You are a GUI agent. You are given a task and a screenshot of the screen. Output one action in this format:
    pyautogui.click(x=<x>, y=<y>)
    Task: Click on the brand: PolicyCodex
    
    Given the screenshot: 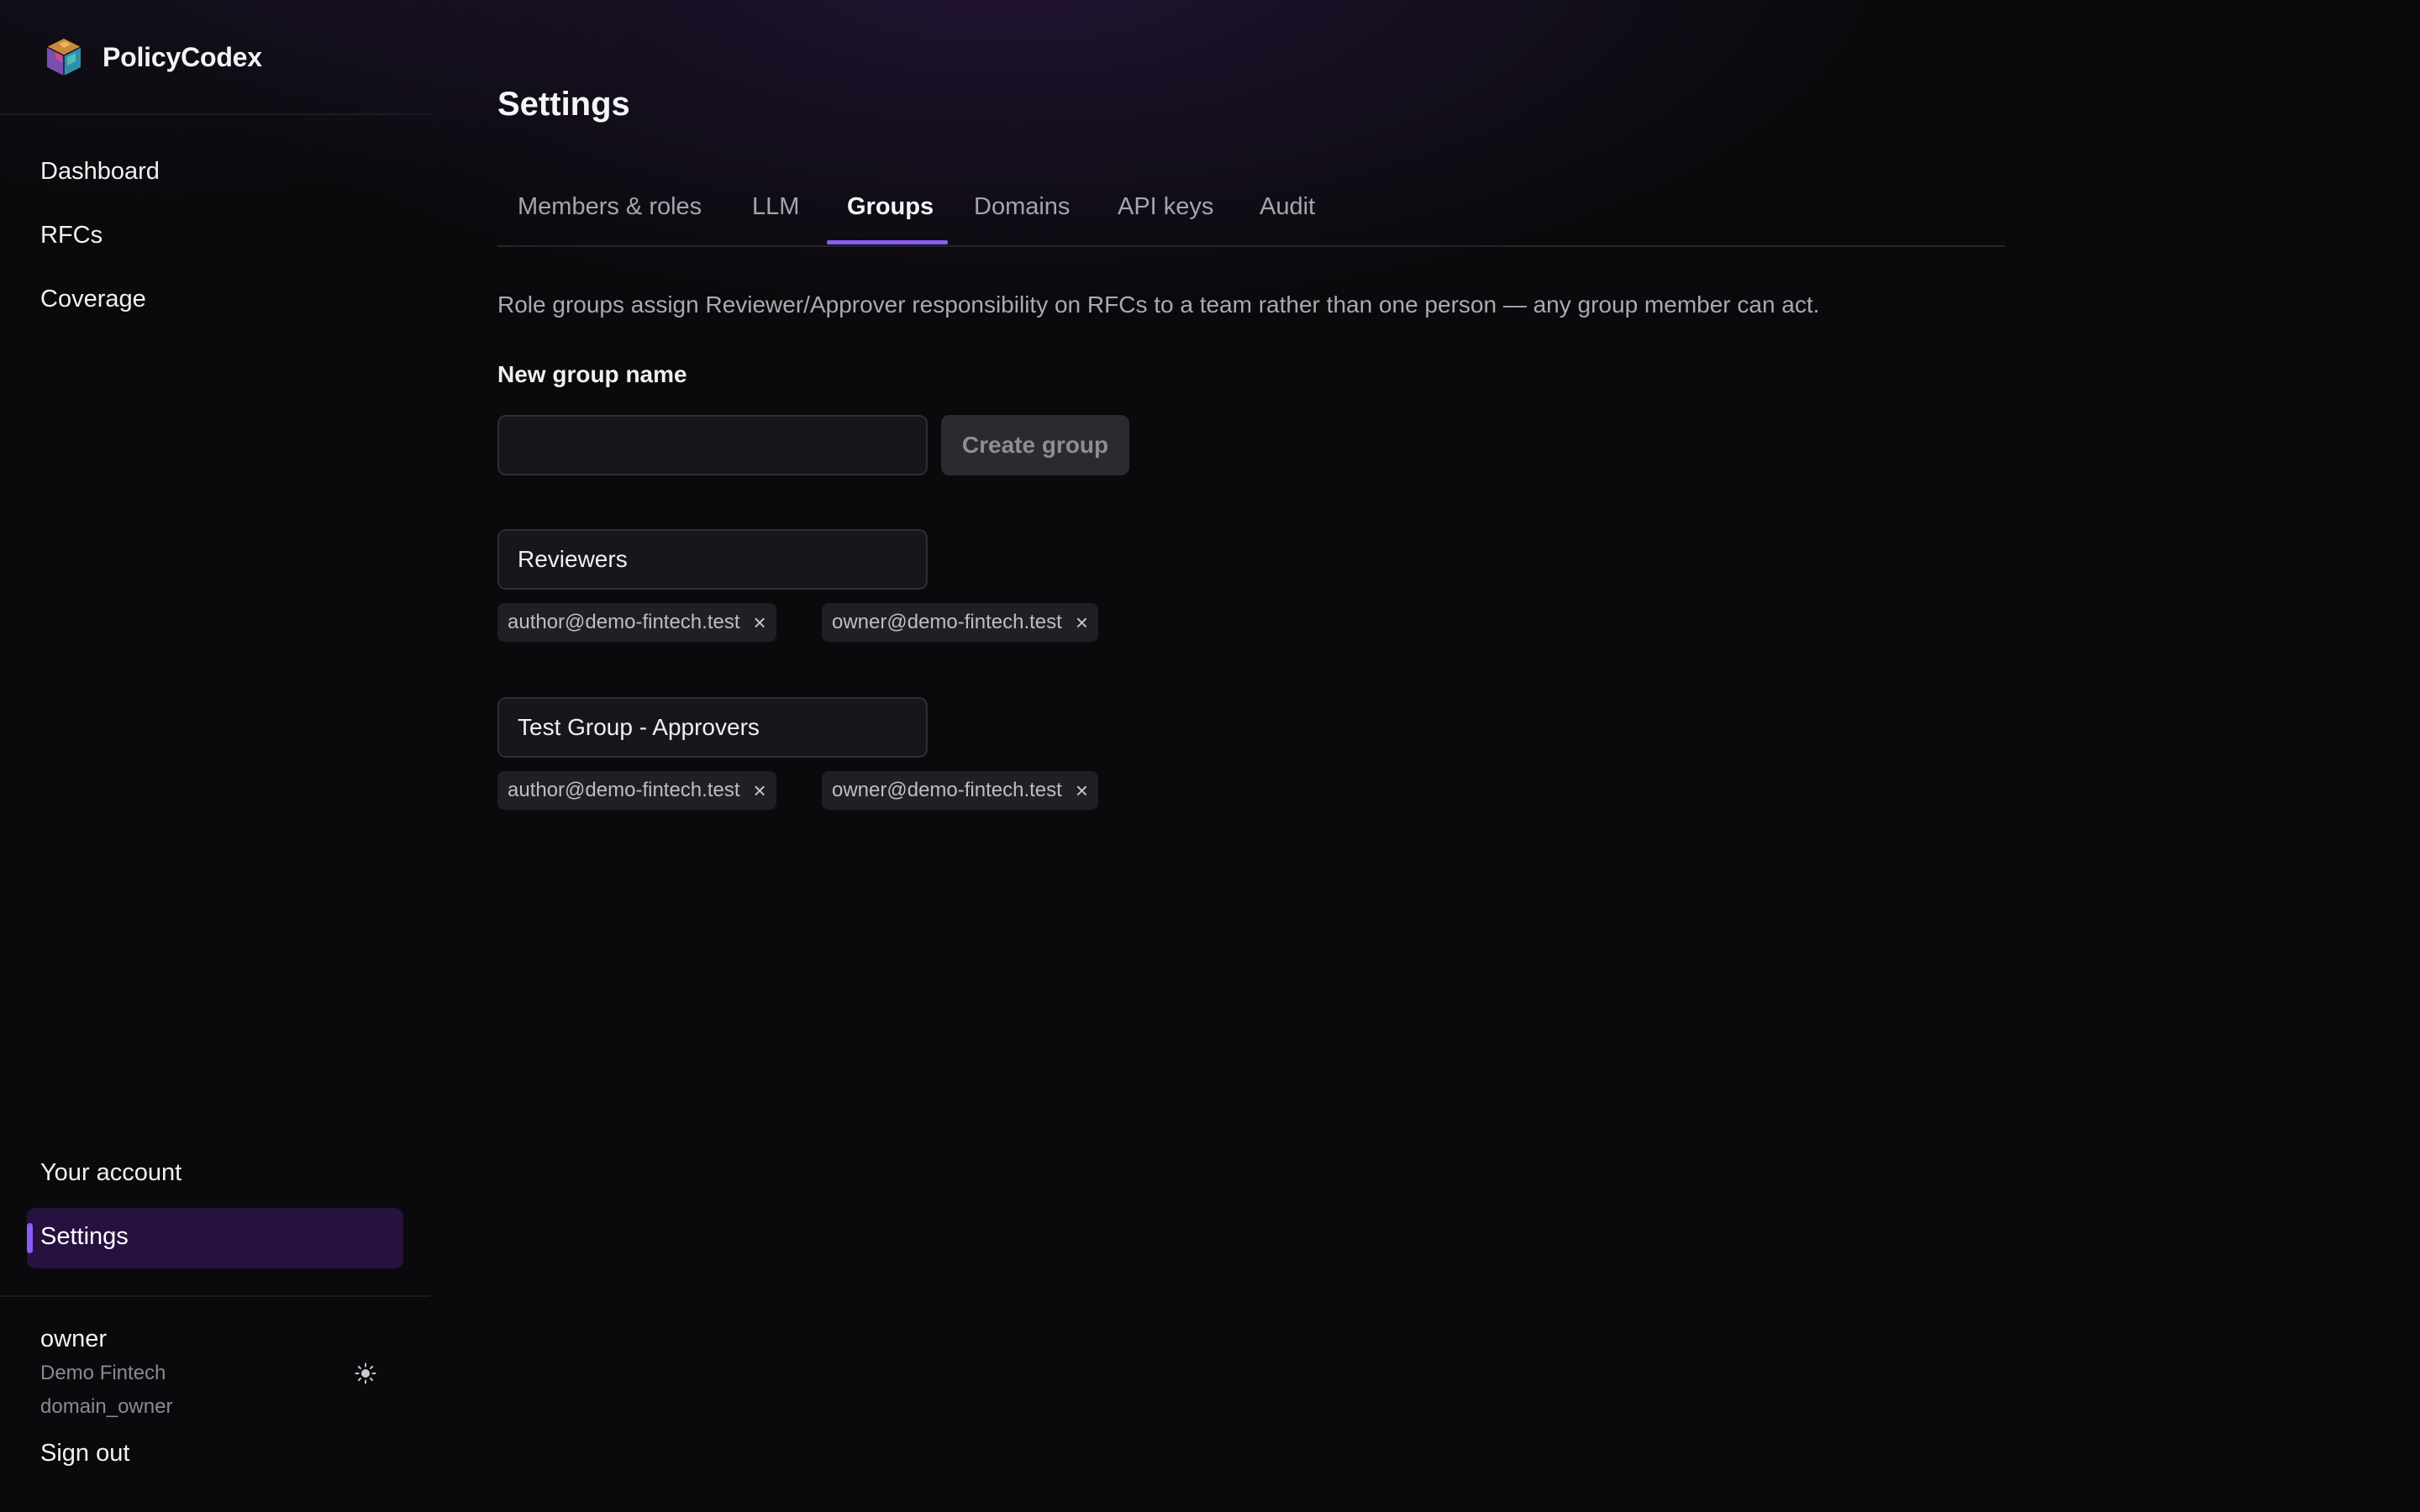 What is the action you would take?
    pyautogui.click(x=151, y=57)
    